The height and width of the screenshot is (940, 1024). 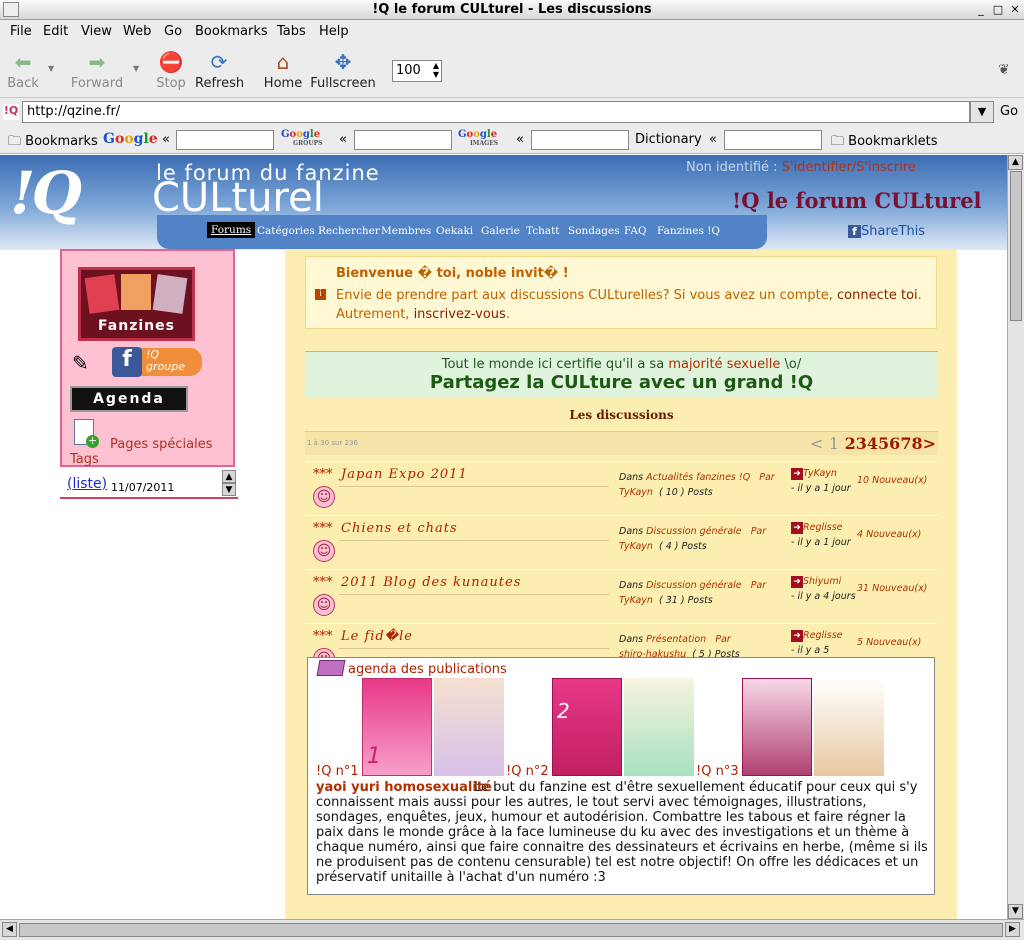 I want to click on dictionary-input, so click(x=773, y=140).